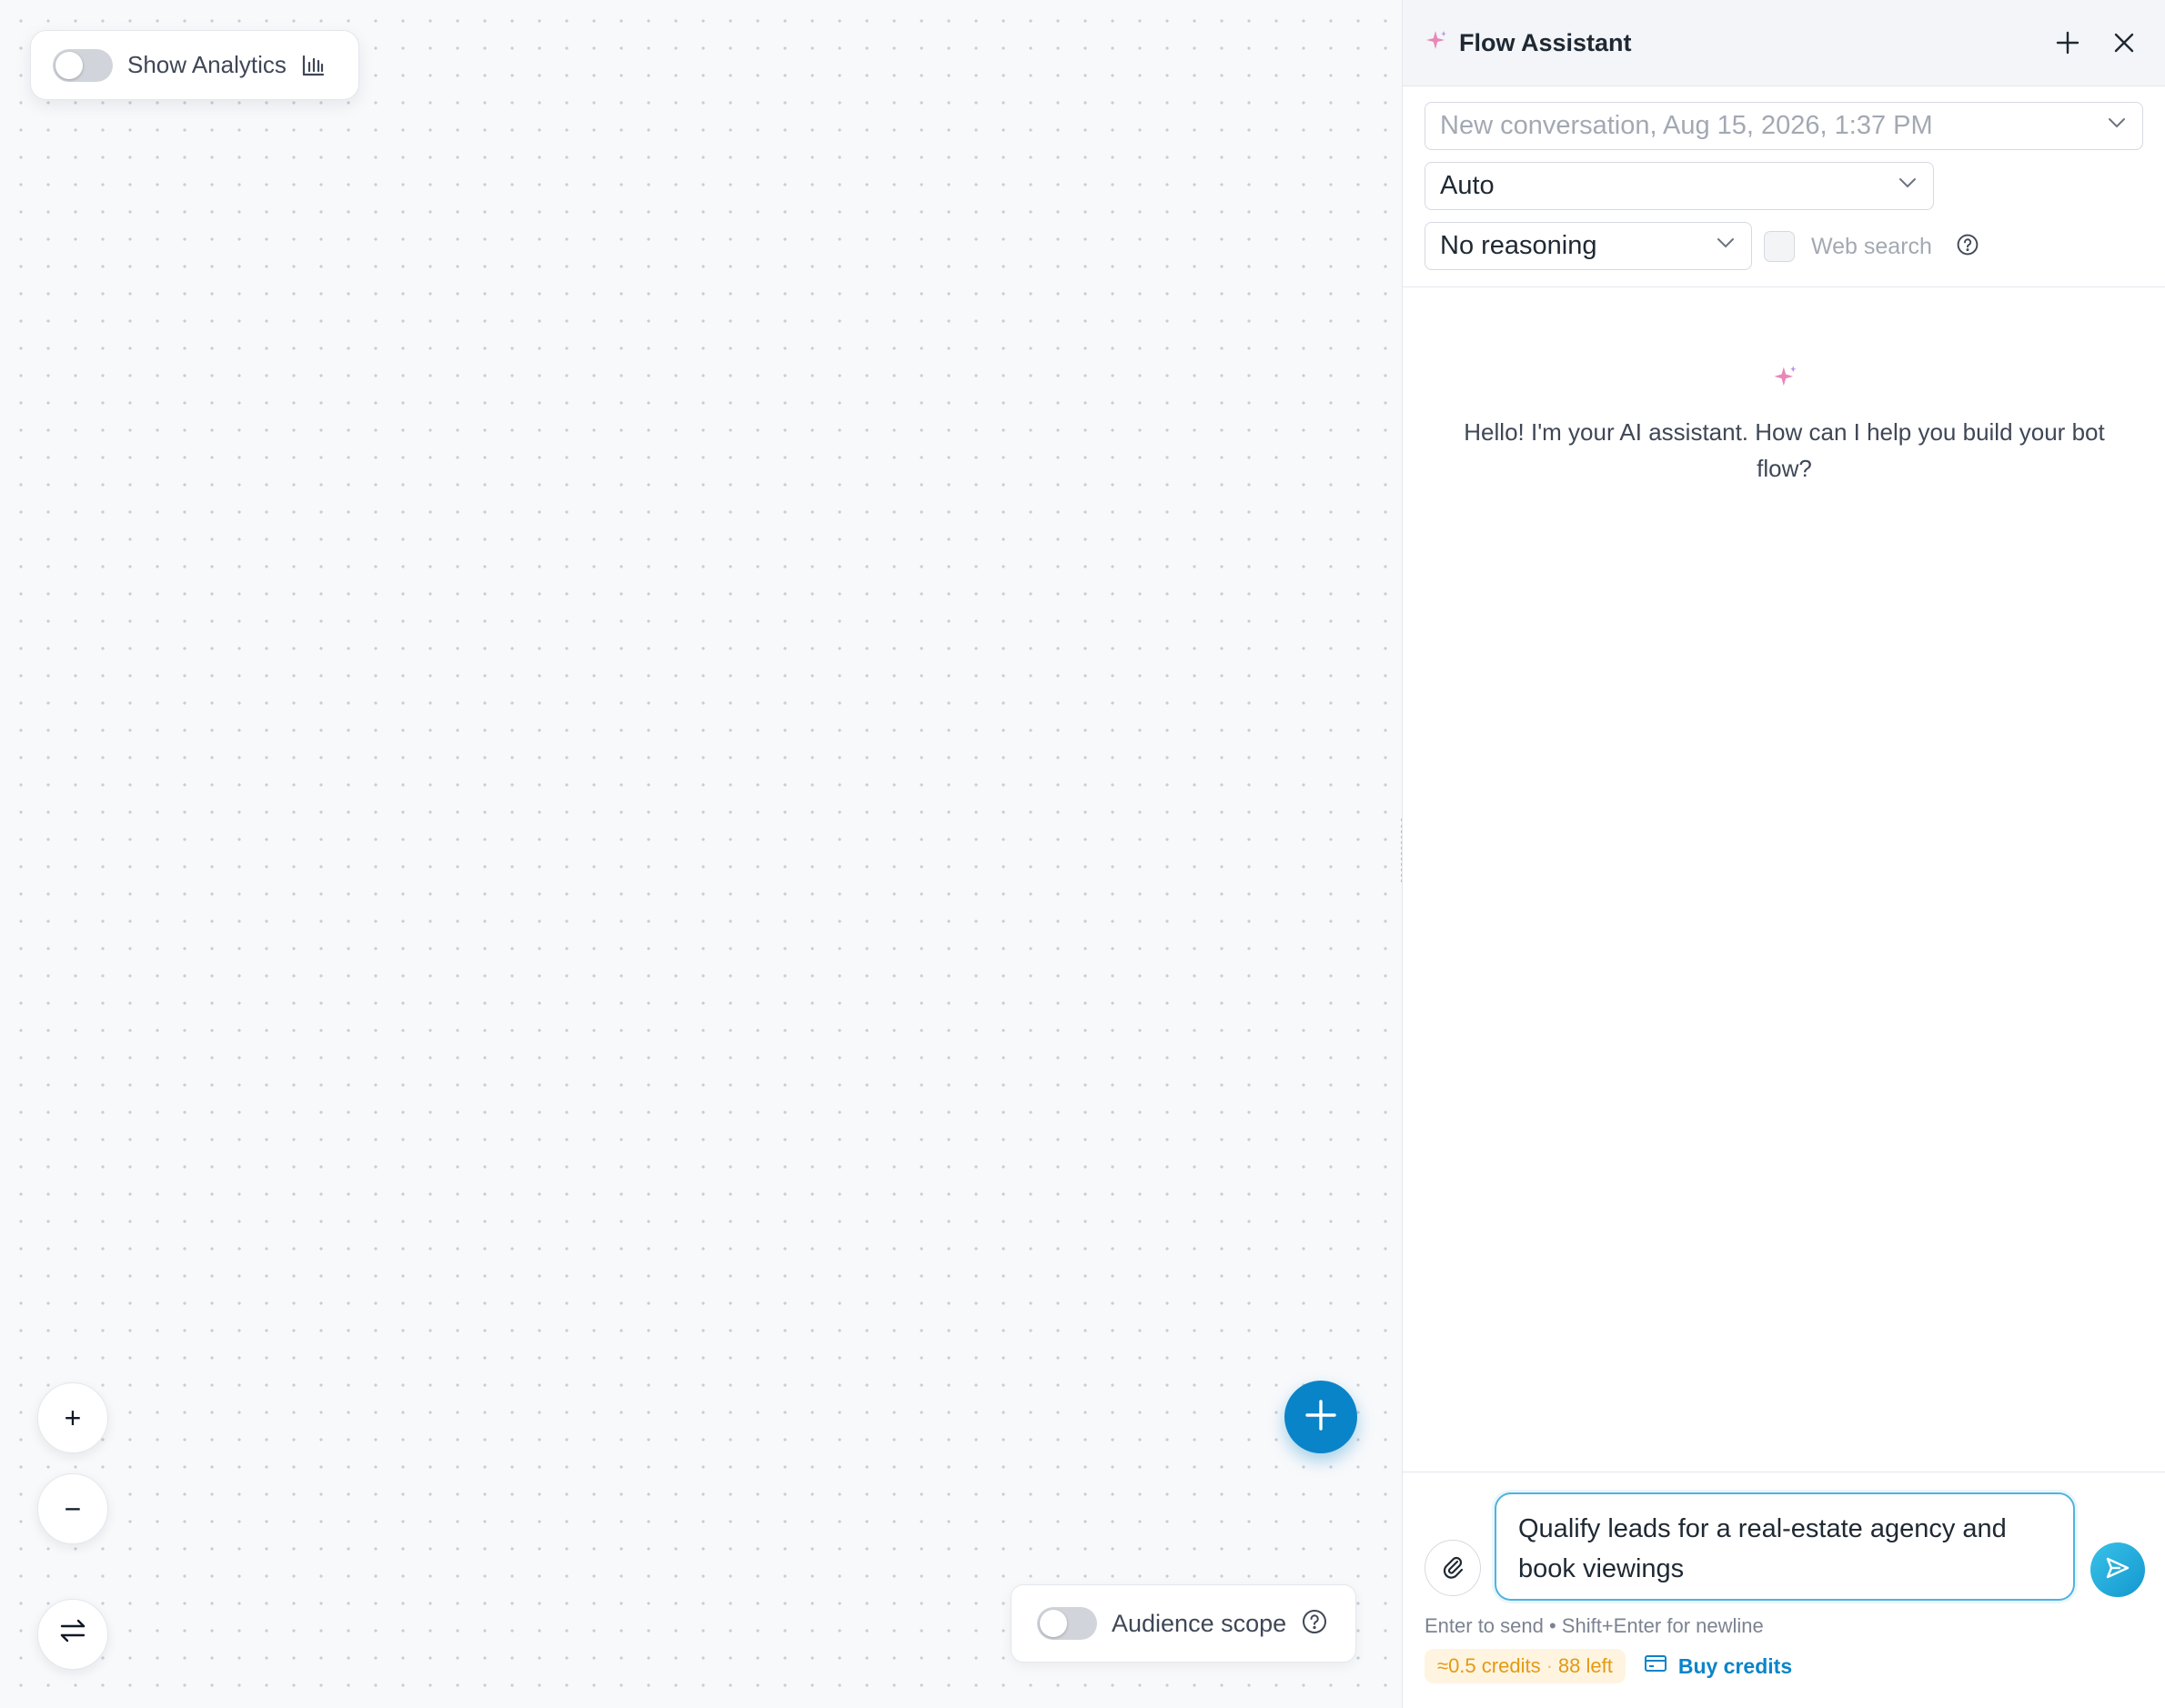  Describe the element at coordinates (83, 65) in the screenshot. I see `show-analytics-toggle` at that location.